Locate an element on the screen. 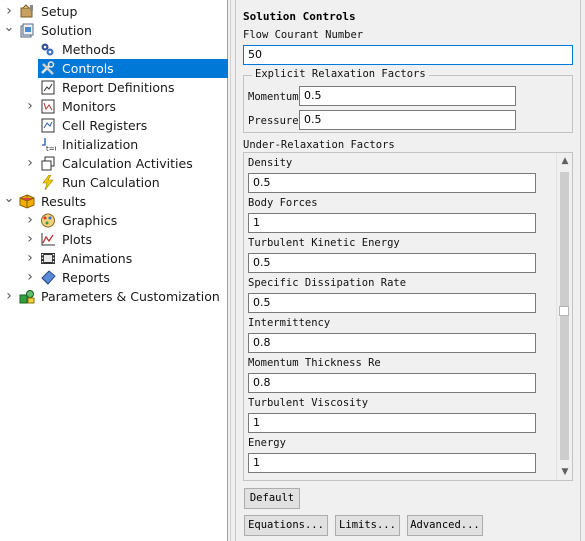 This screenshot has width=585, height=541. tree-item-content: Plots is located at coordinates (65, 239).